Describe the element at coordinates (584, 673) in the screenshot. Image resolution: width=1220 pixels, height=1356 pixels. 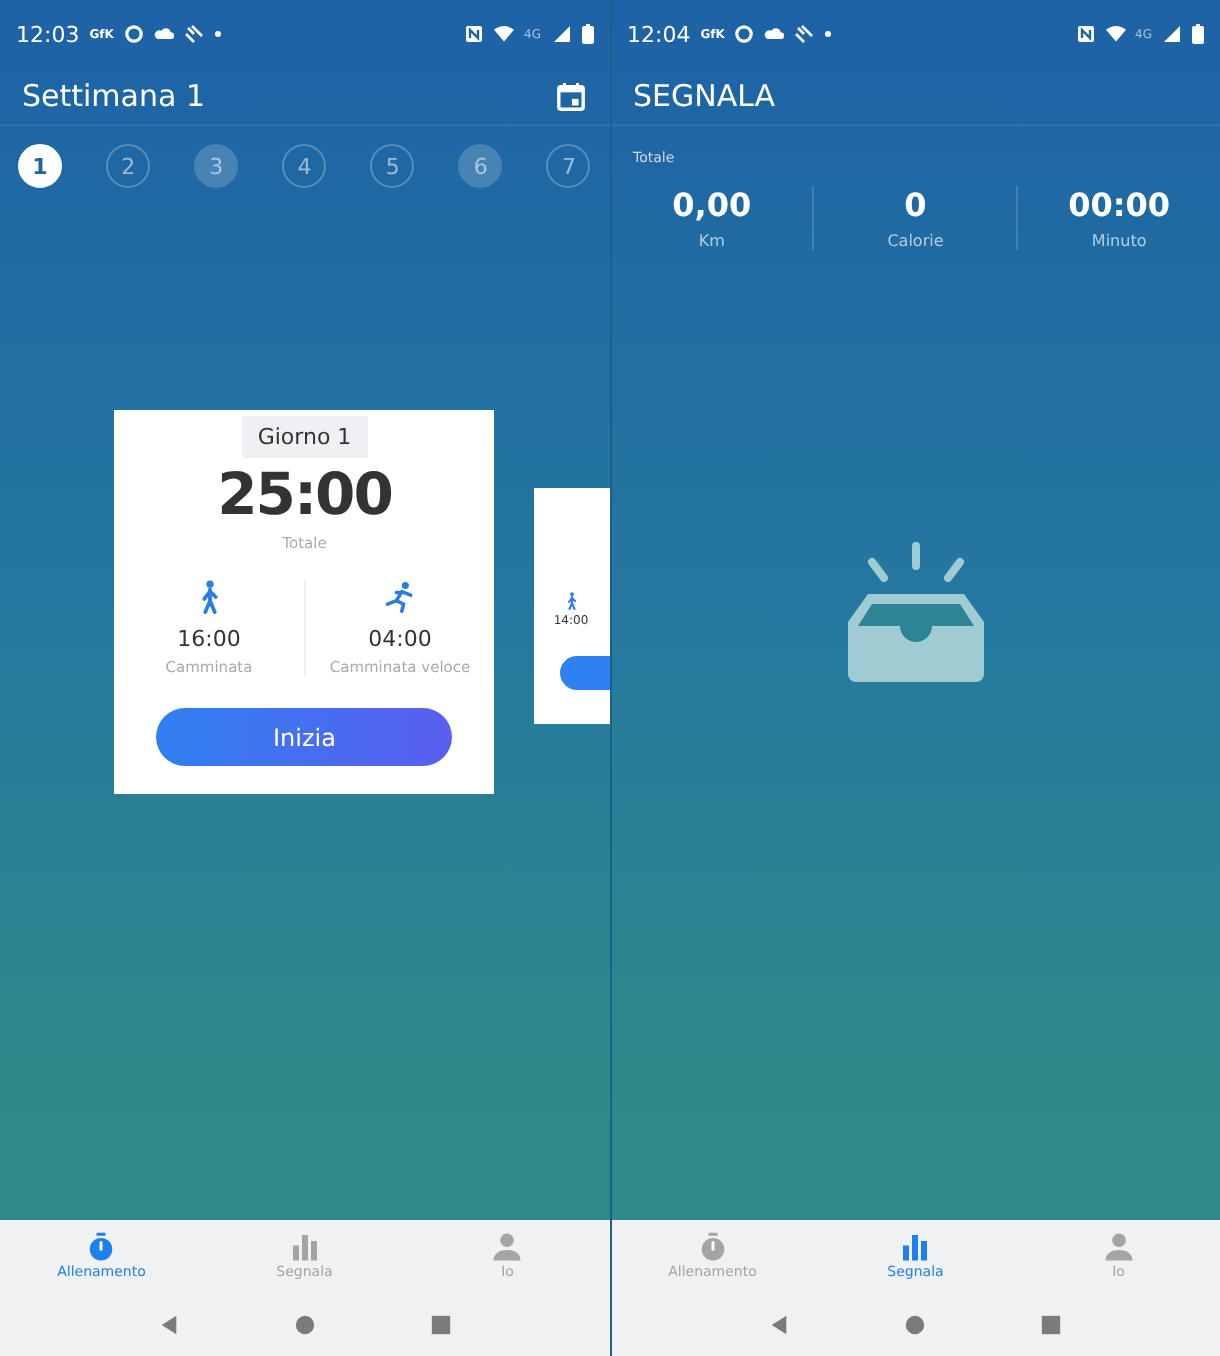
I see `start-button` at that location.